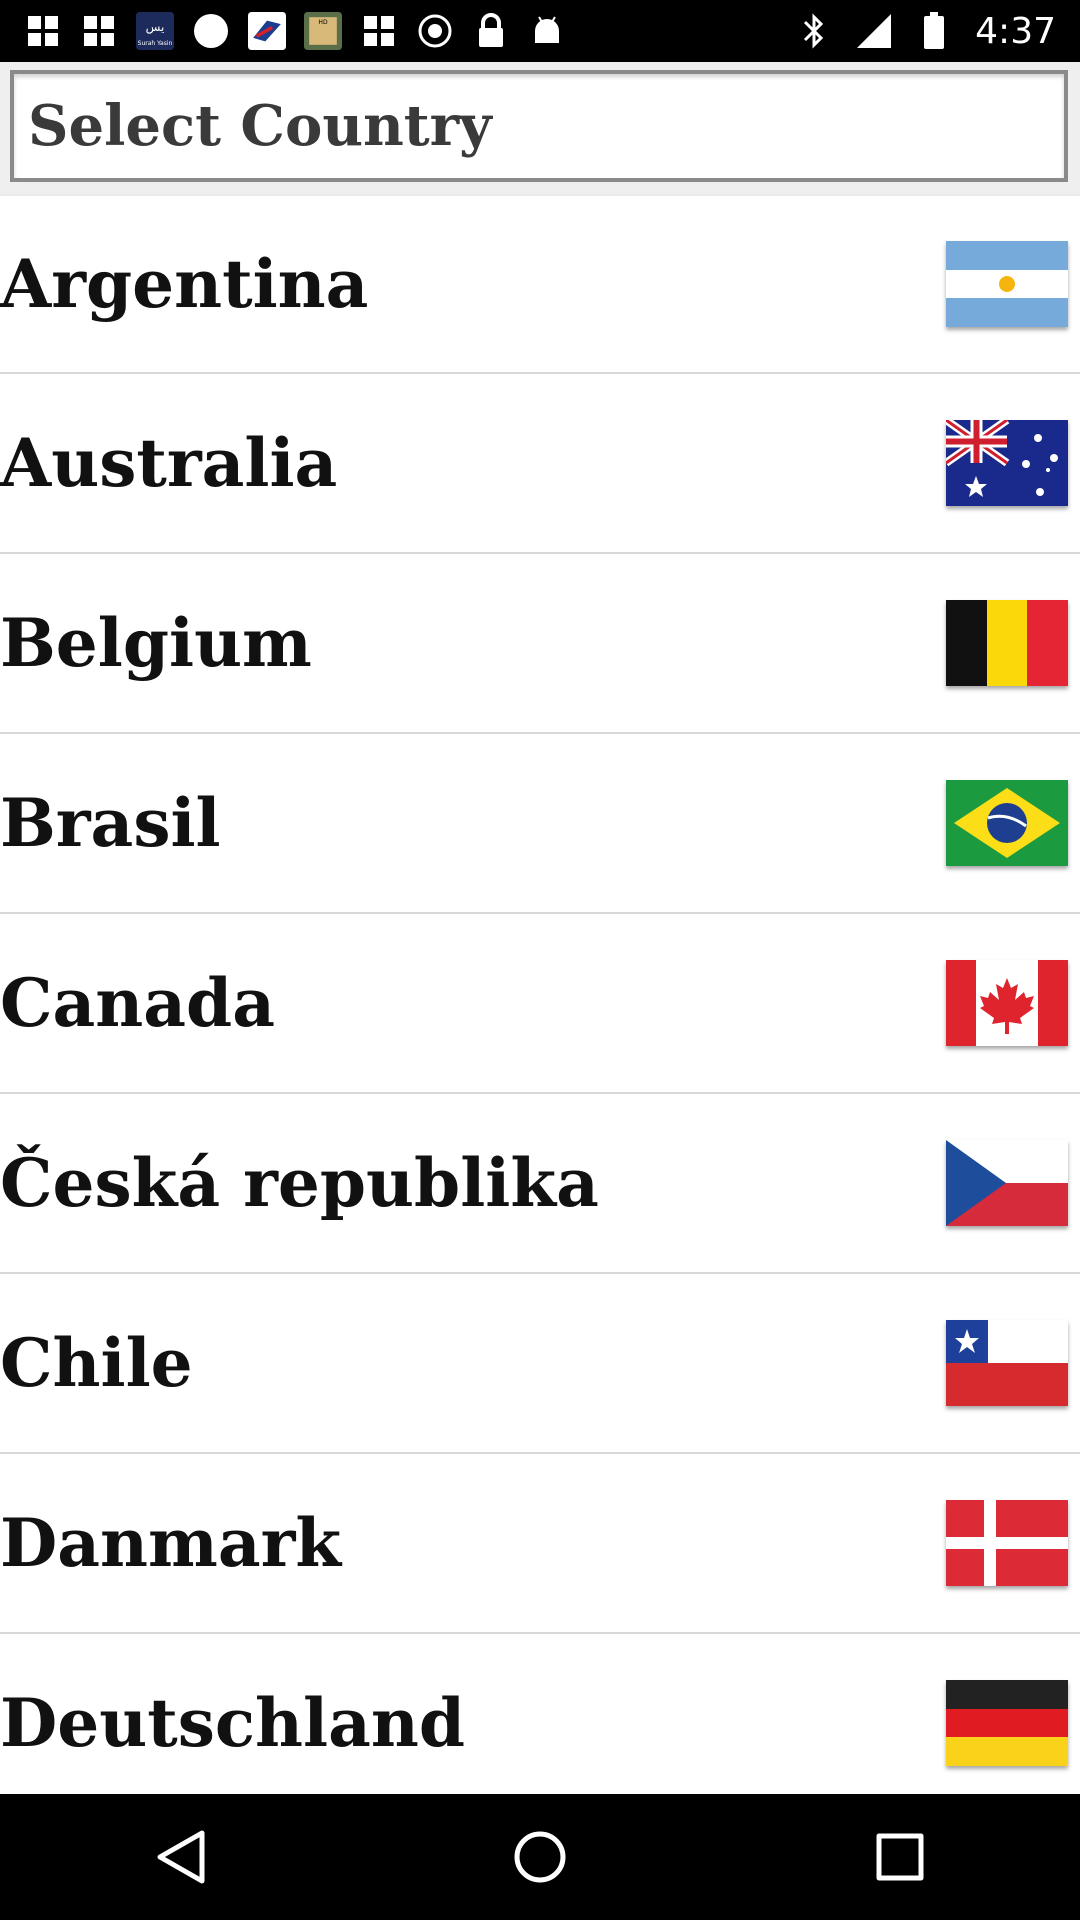 The width and height of the screenshot is (1080, 1920). What do you see at coordinates (211, 31) in the screenshot?
I see `circle-icon` at bounding box center [211, 31].